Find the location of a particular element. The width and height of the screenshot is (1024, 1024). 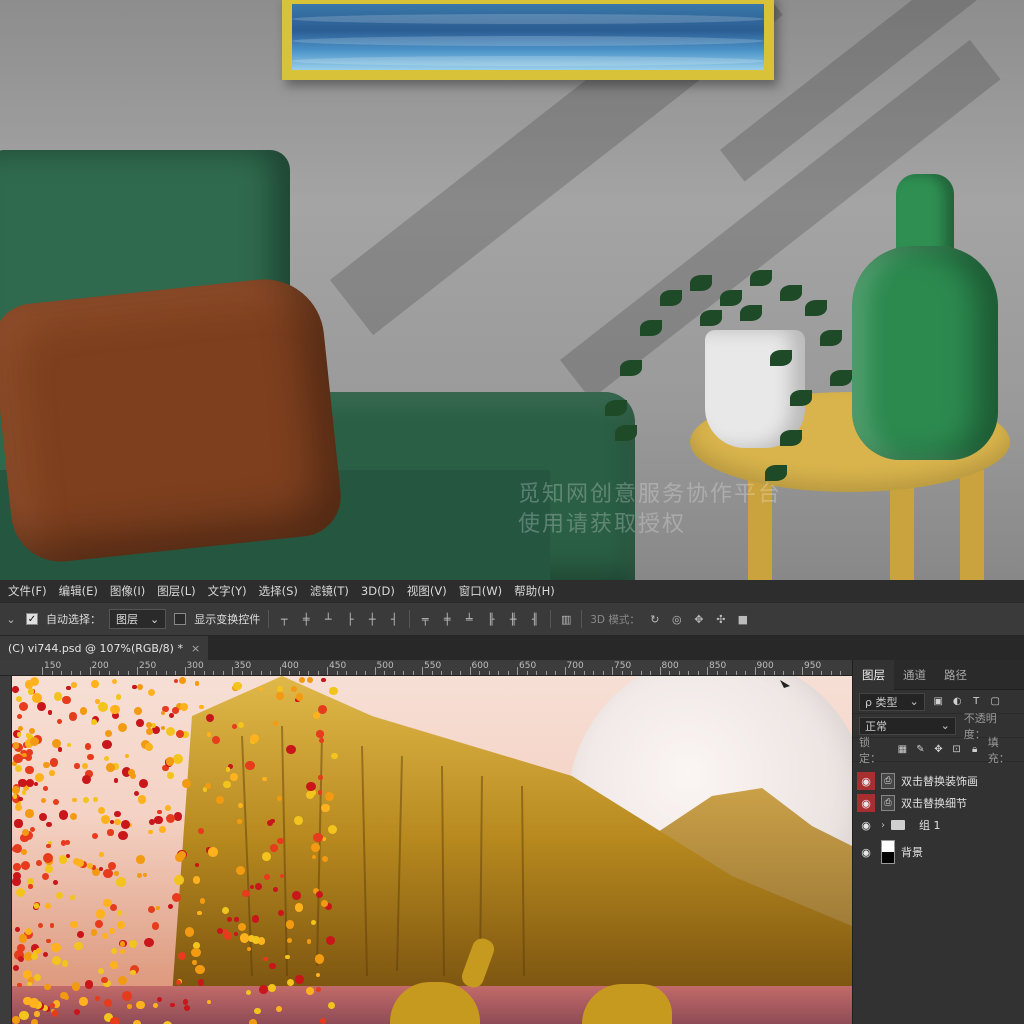

align-left-icon: ├ is located at coordinates (350, 619).